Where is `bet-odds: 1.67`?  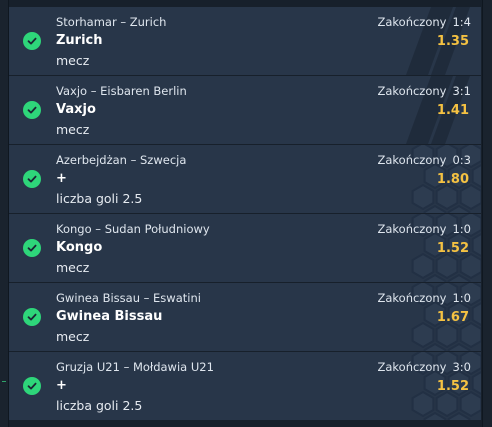
bet-odds: 1.67 is located at coordinates (452, 317).